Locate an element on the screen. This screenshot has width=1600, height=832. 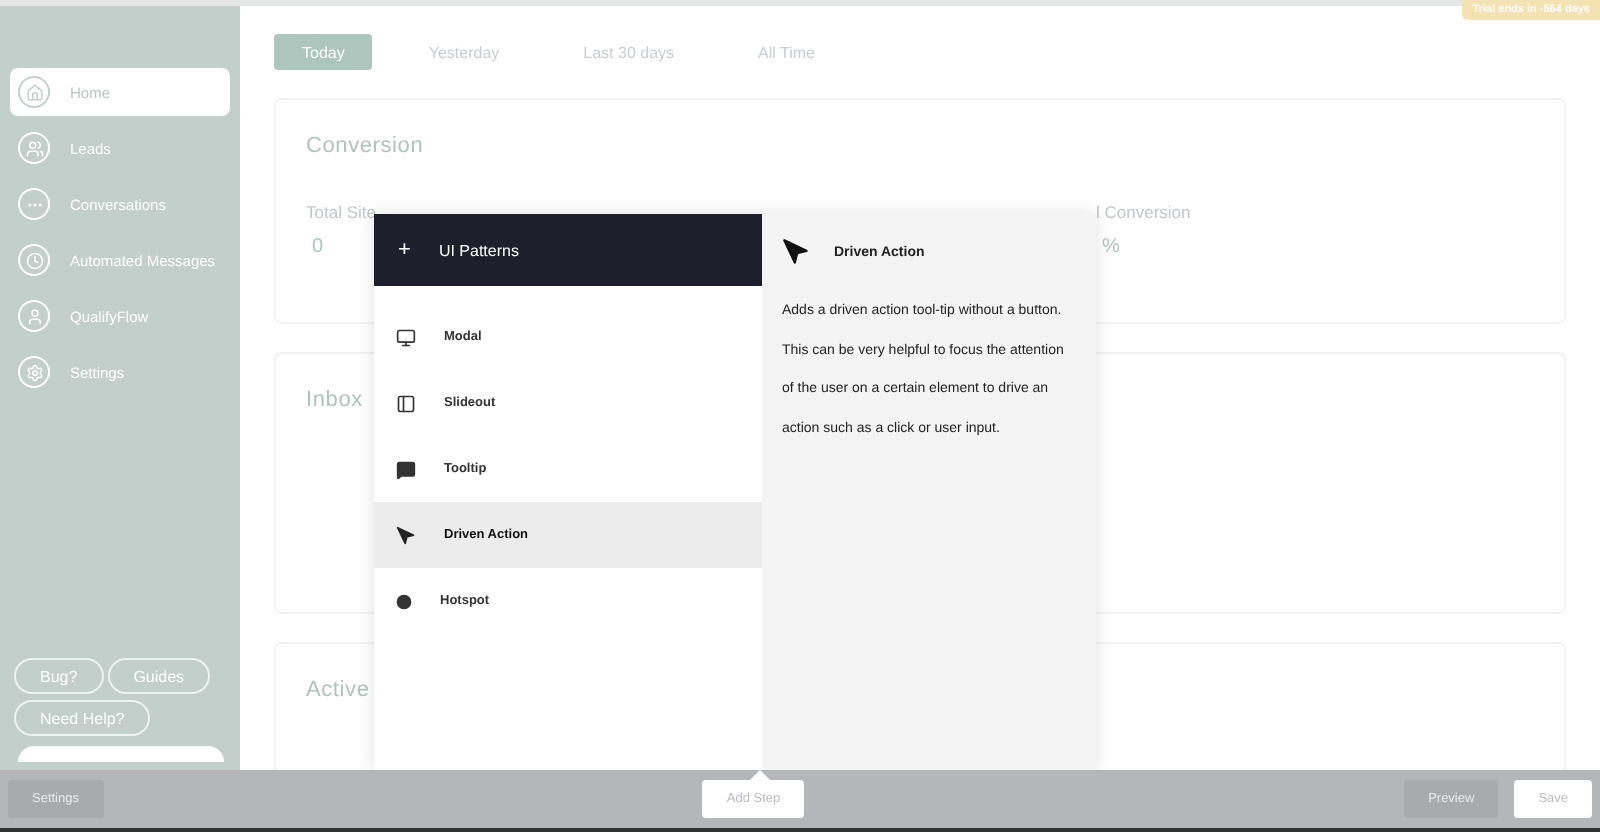
card-title: Conversion is located at coordinates (365, 146).